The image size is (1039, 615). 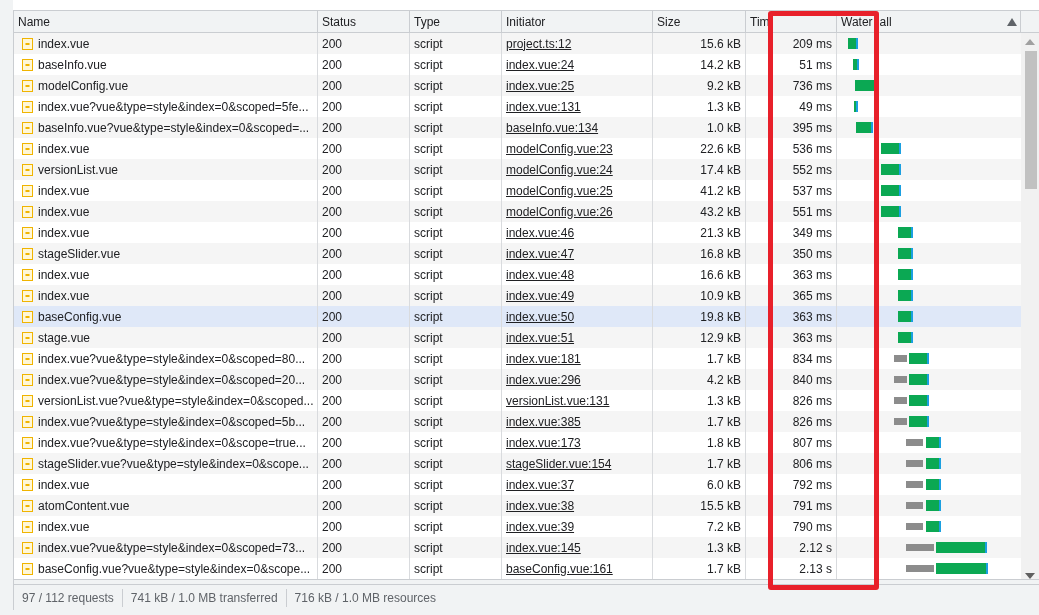 What do you see at coordinates (339, 21) in the screenshot?
I see `column-header: Status` at bounding box center [339, 21].